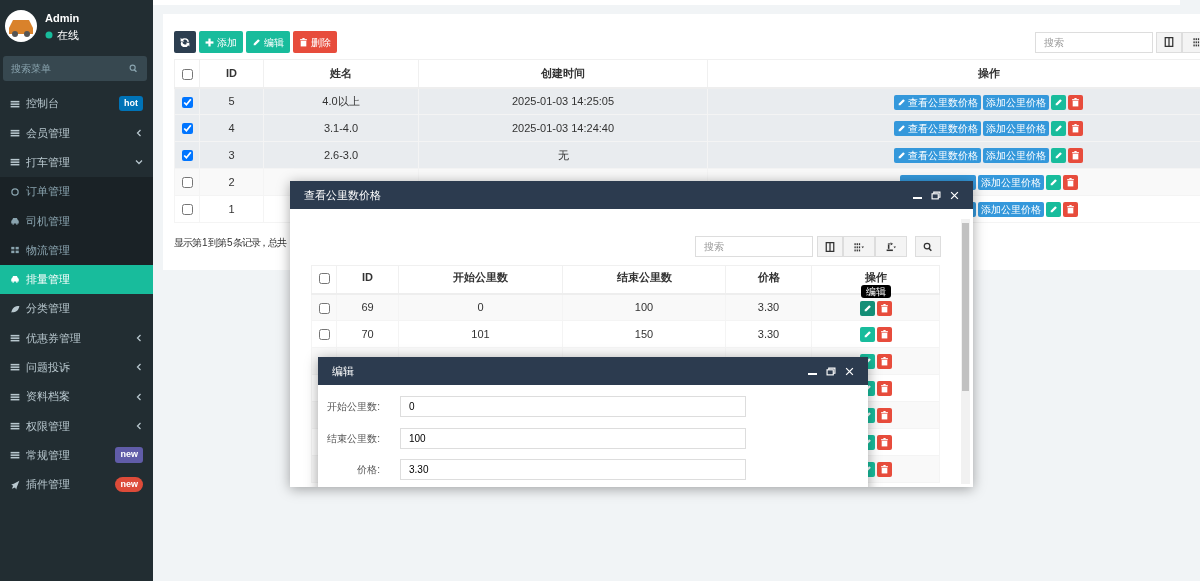 Image resolution: width=1200 pixels, height=581 pixels. Describe the element at coordinates (341, 101) in the screenshot. I see `table-cell: 4.0以上` at that location.